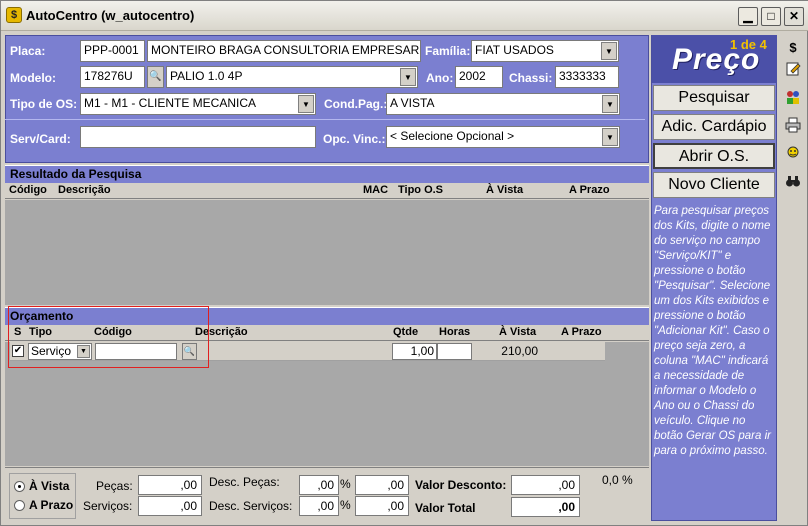 The height and width of the screenshot is (526, 808). Describe the element at coordinates (793, 278) in the screenshot. I see `side-toolbar: $` at that location.